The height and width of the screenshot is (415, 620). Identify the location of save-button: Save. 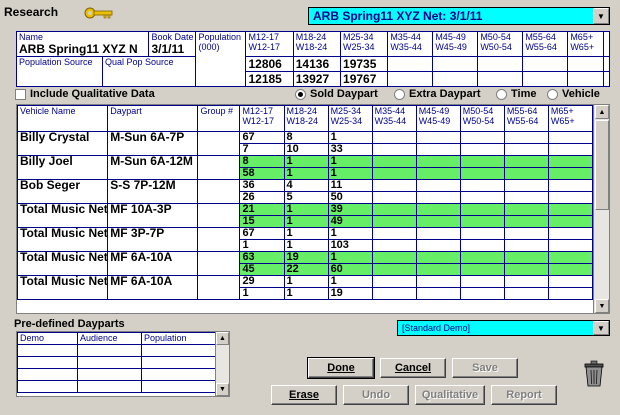
(485, 368).